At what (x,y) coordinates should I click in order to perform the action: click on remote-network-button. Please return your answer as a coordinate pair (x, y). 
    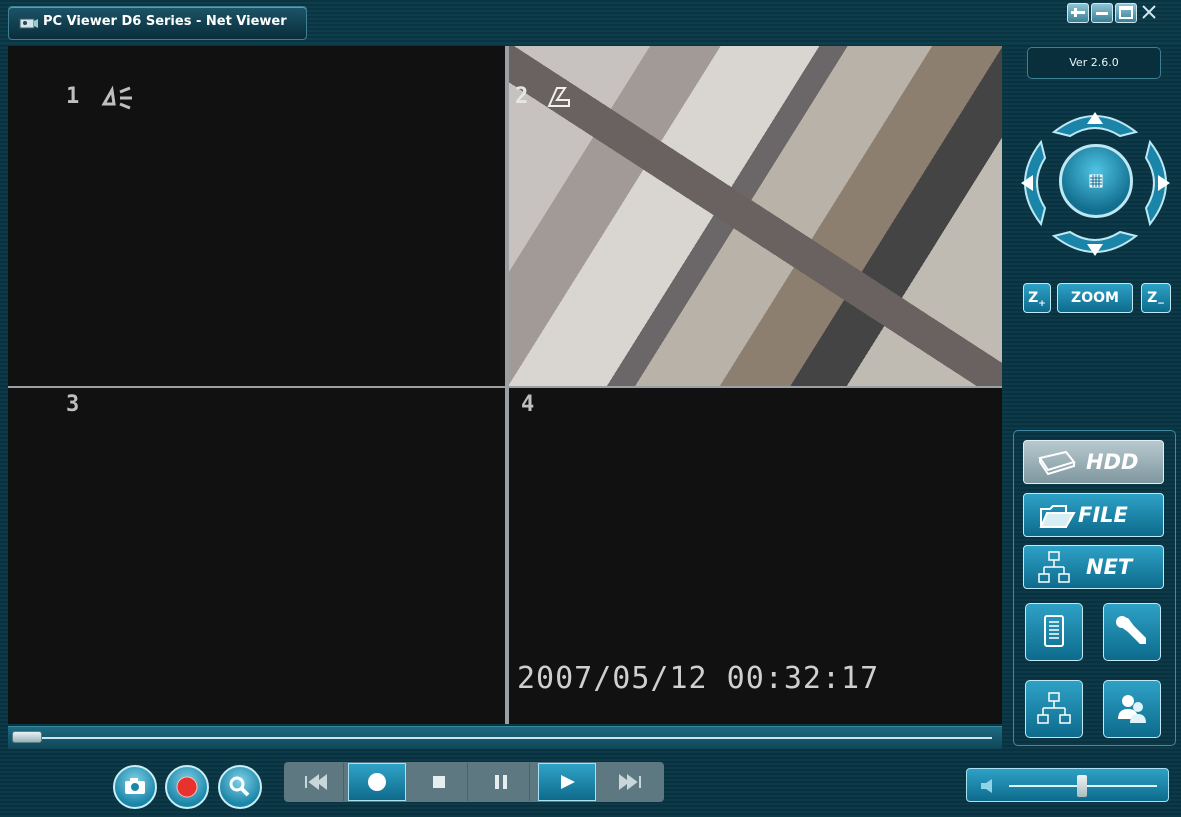
    Looking at the image, I should click on (1054, 709).